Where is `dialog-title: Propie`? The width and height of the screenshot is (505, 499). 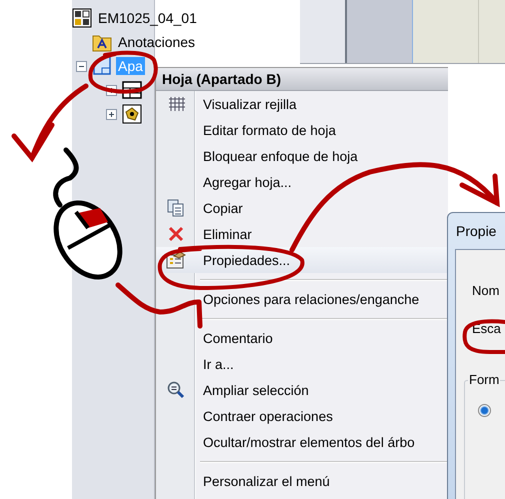
dialog-title: Propie is located at coordinates (476, 231).